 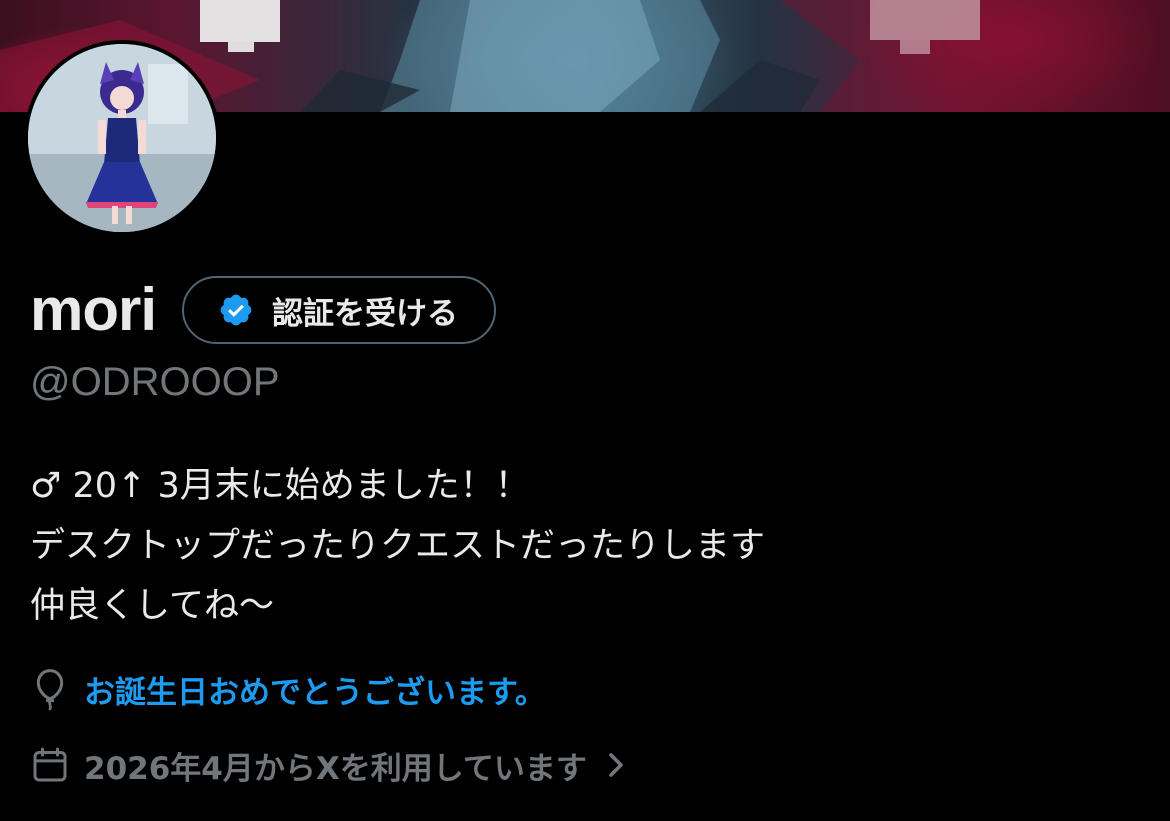 I want to click on balloon-icon, so click(x=50, y=690).